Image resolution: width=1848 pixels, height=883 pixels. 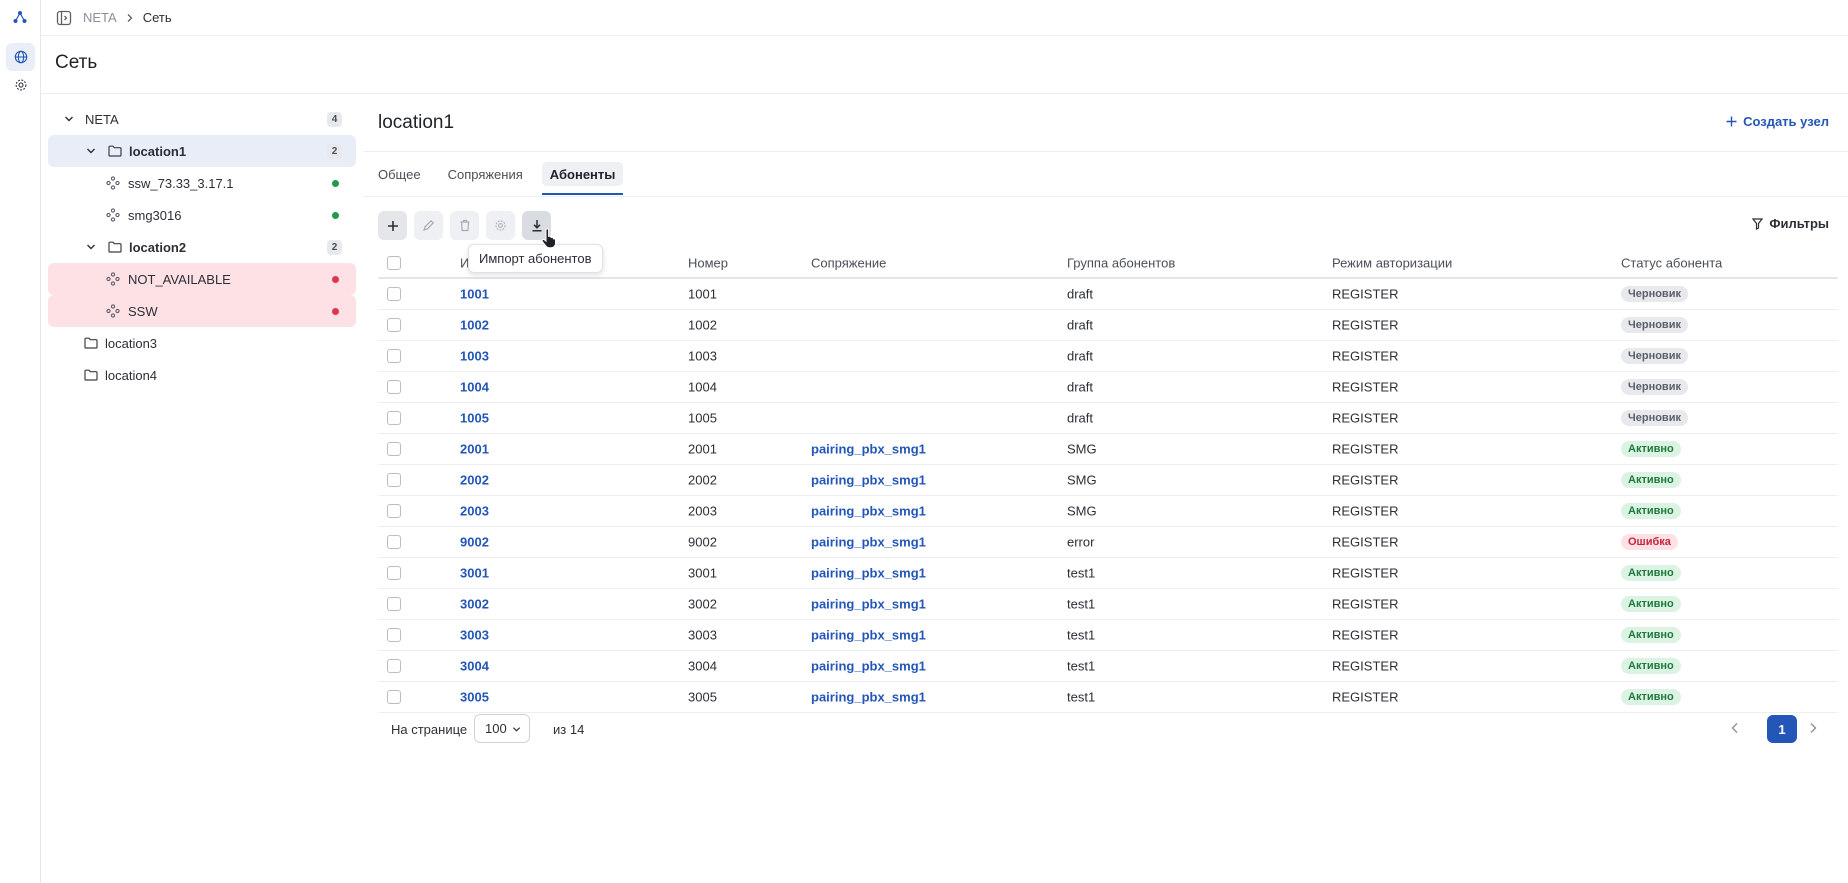 I want to click on subscriber-settings-button, so click(x=500, y=225).